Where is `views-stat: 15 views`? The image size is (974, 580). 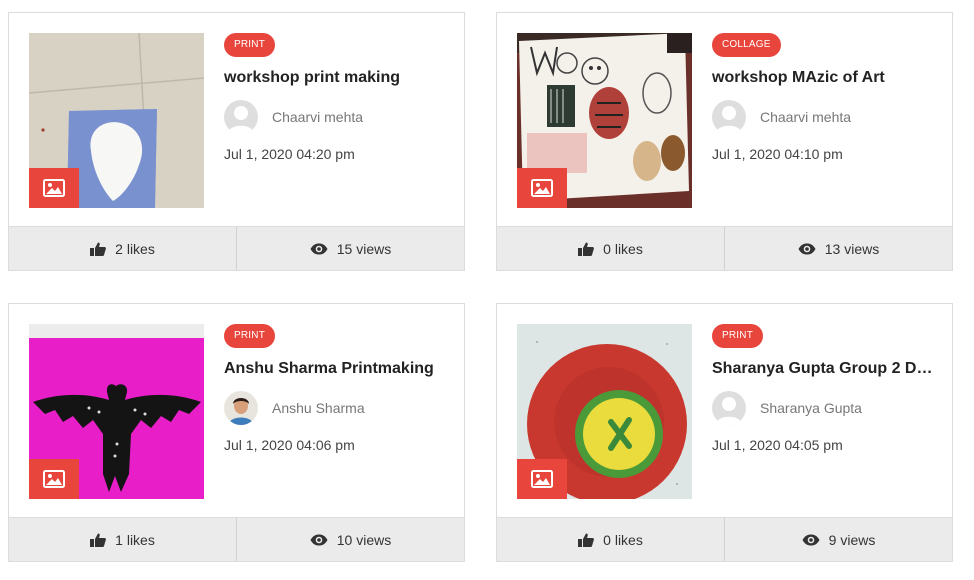
views-stat: 15 views is located at coordinates (350, 248).